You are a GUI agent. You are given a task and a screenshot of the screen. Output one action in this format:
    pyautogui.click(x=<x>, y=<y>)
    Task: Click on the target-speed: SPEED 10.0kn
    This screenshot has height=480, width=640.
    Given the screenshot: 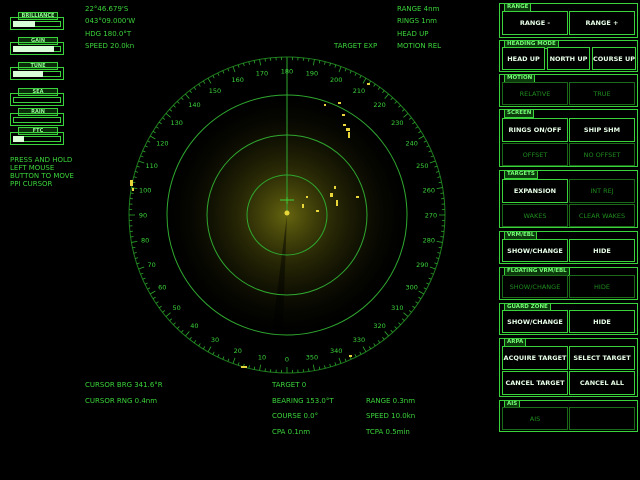 What is the action you would take?
    pyautogui.click(x=391, y=416)
    